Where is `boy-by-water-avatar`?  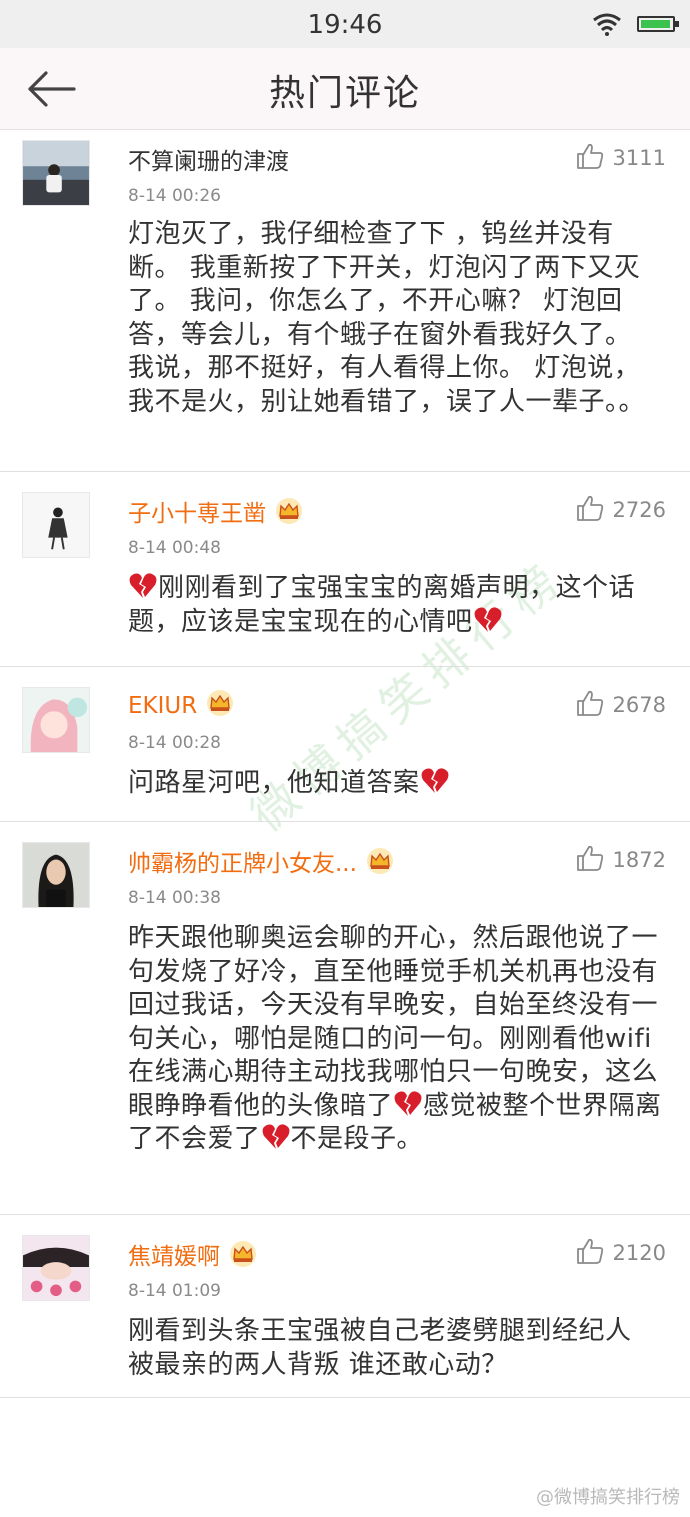 boy-by-water-avatar is located at coordinates (56, 173).